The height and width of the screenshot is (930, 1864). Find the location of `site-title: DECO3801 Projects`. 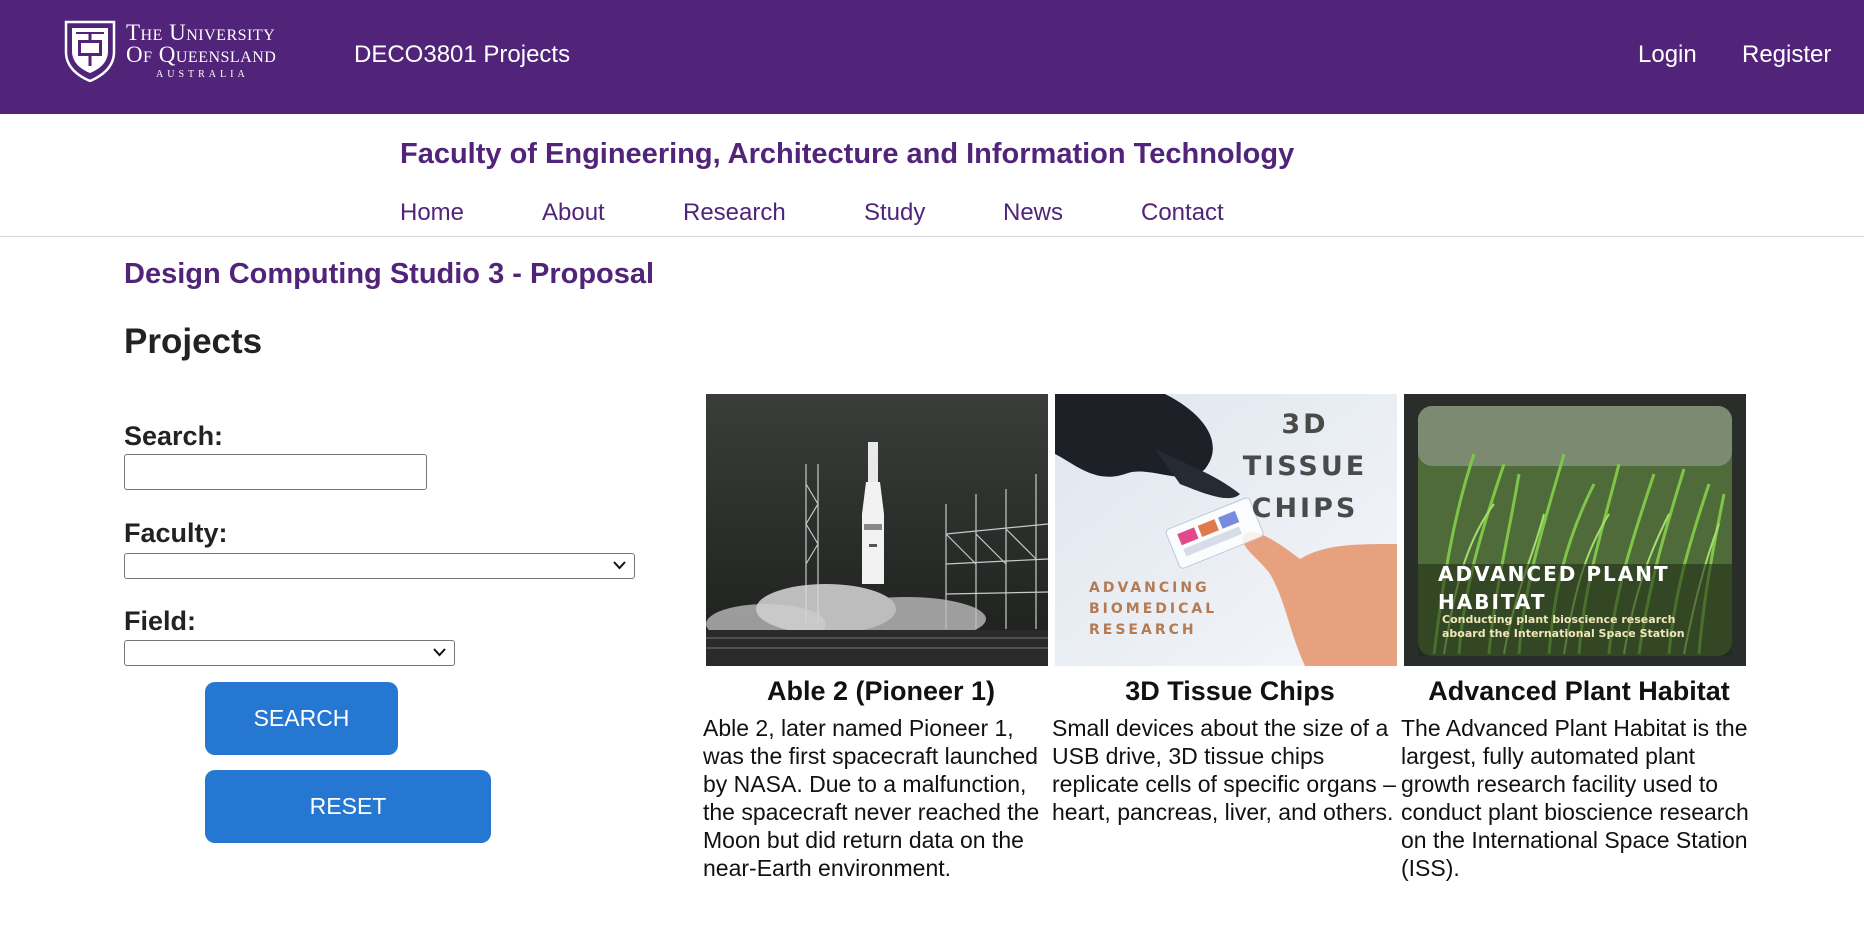

site-title: DECO3801 Projects is located at coordinates (462, 55).